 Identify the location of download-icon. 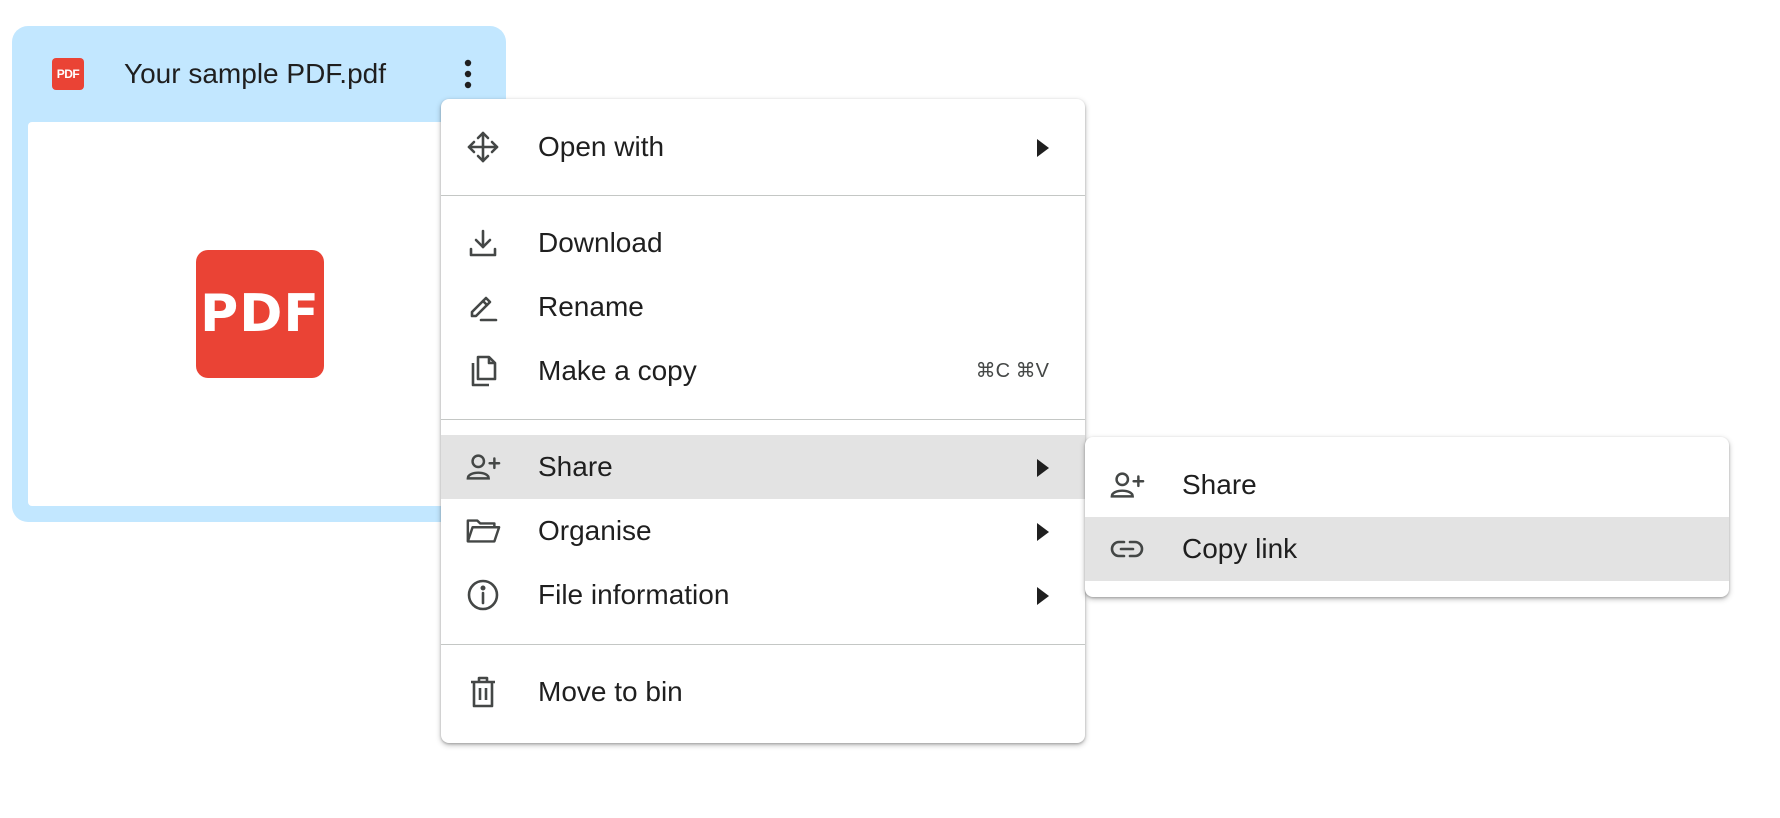
(483, 243).